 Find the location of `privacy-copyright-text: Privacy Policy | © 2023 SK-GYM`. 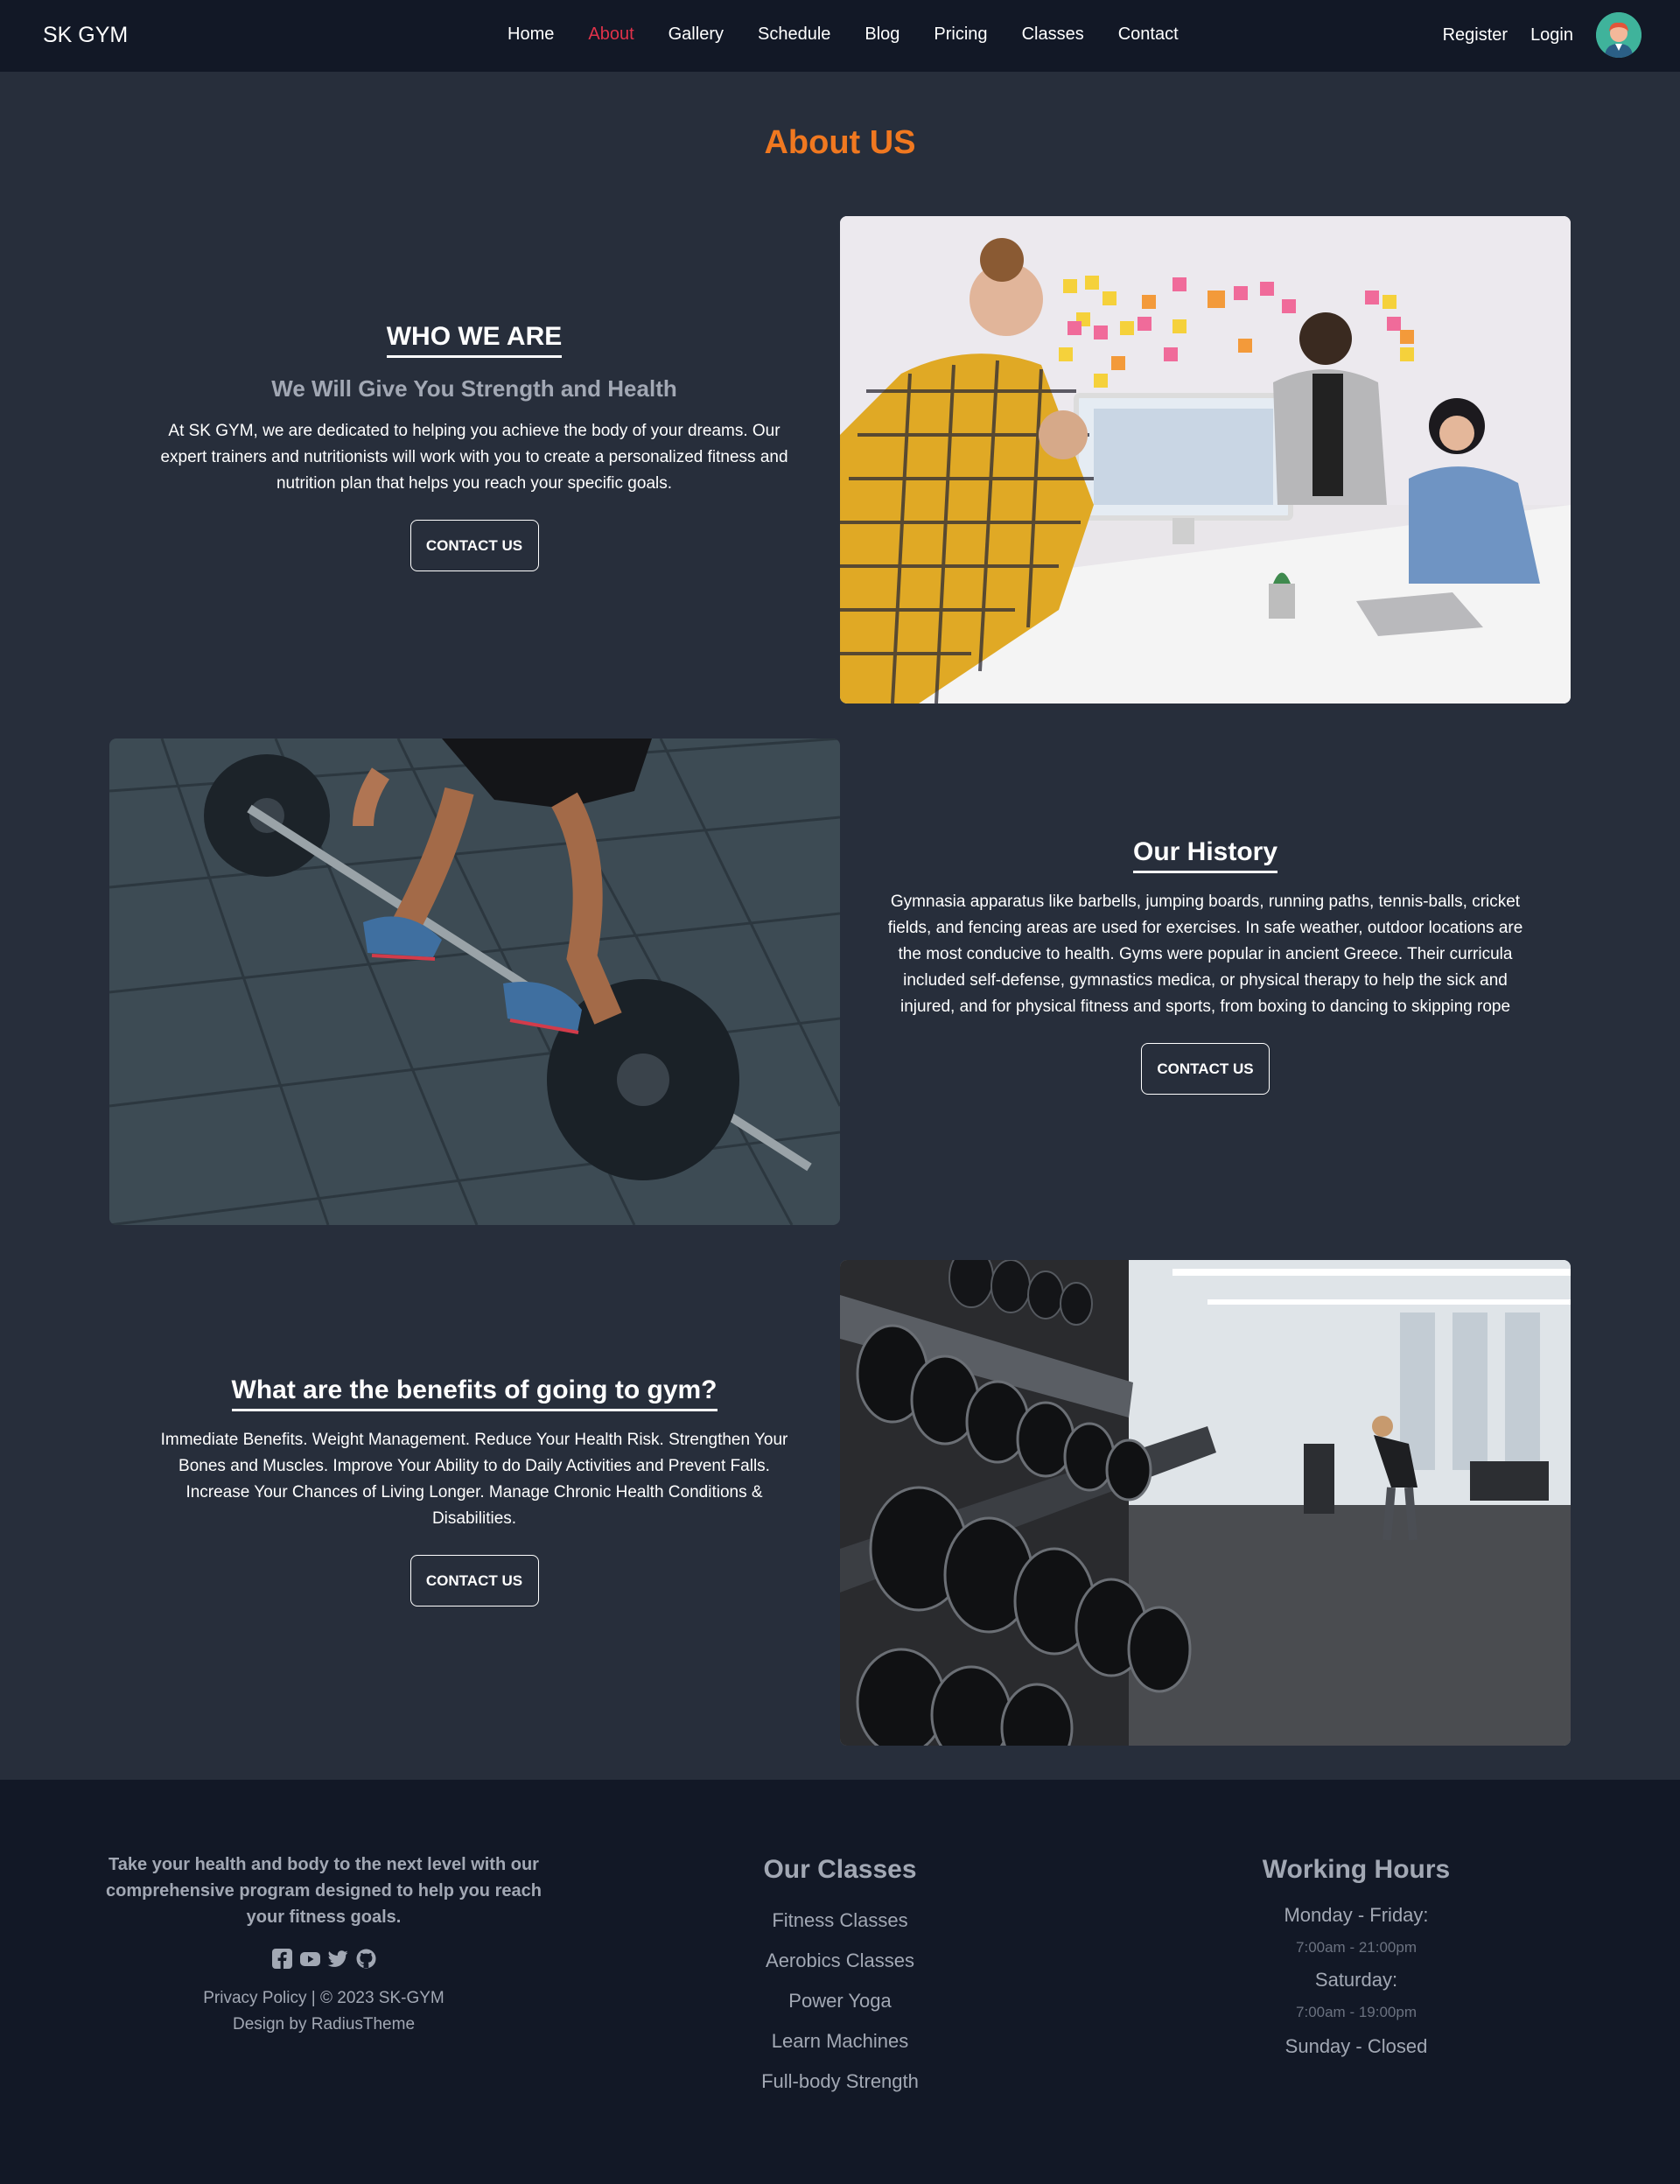

privacy-copyright-text: Privacy Policy | © 2023 SK-GYM is located at coordinates (324, 1998).